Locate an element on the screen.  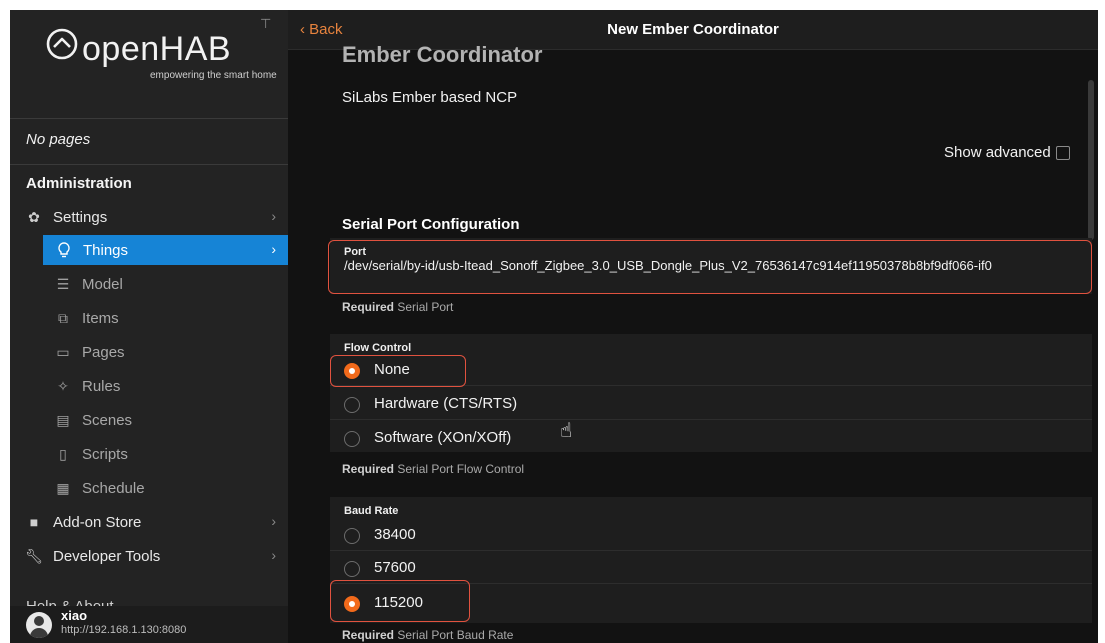
sidebar-item-pages: ▭ Pages is located at coordinates (149, 352).